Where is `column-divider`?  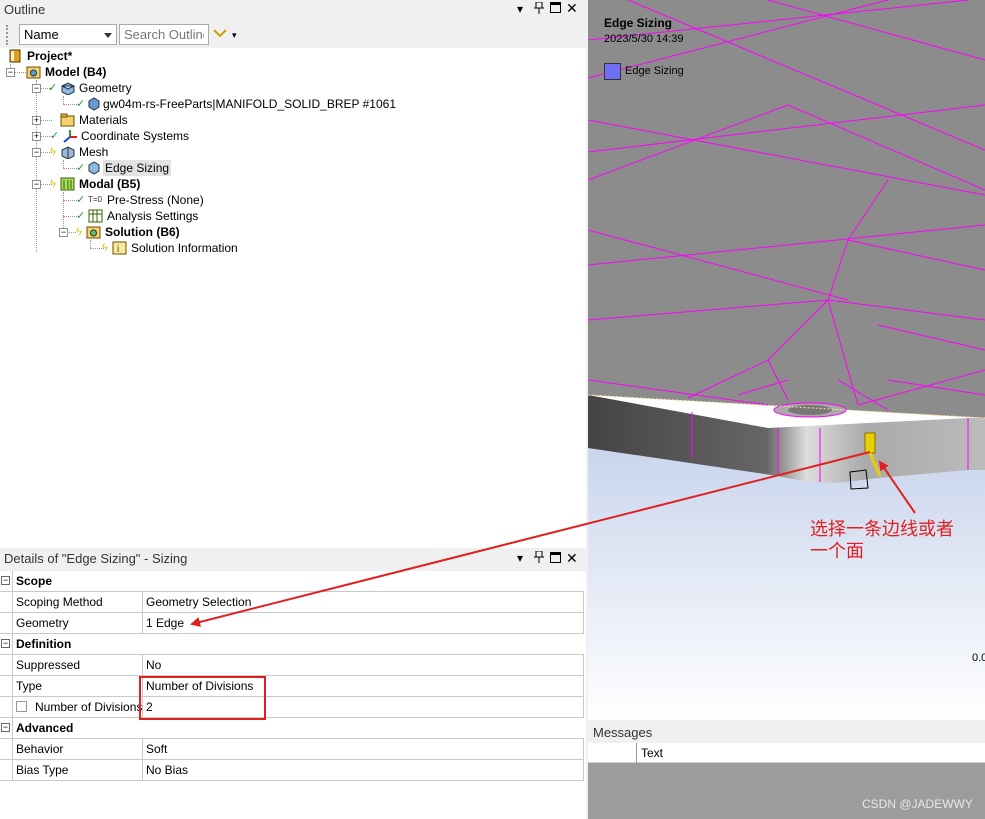 column-divider is located at coordinates (636, 753).